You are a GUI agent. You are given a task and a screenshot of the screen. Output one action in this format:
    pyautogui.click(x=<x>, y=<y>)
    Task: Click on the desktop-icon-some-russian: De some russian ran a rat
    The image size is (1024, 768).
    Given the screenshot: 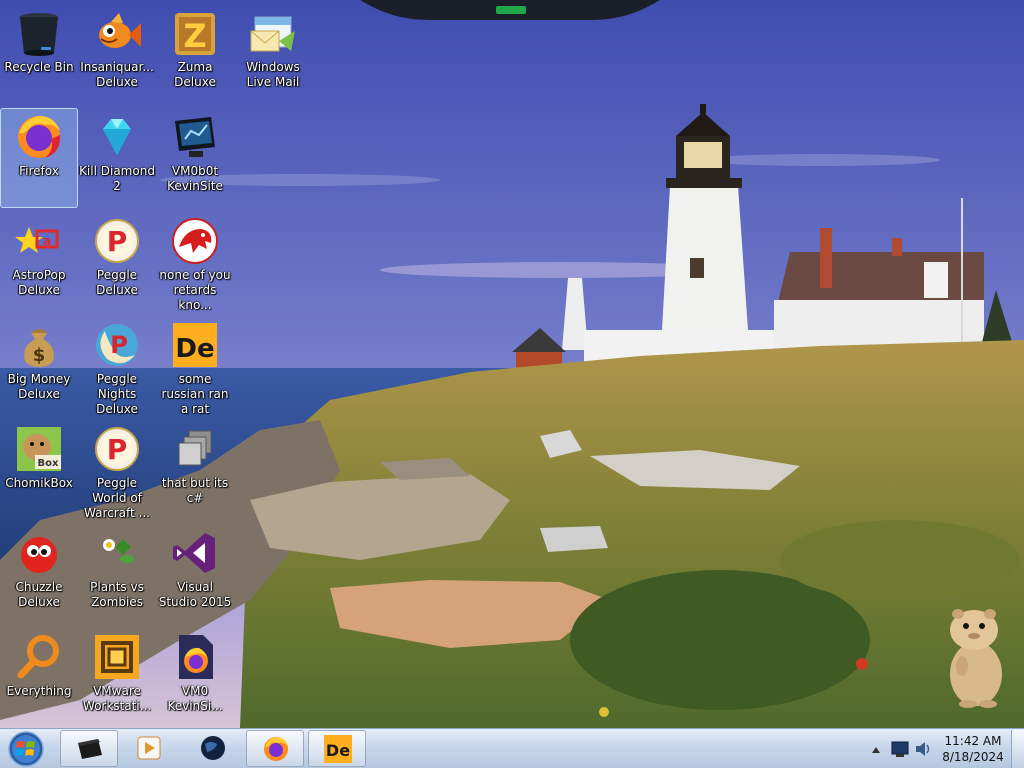 What is the action you would take?
    pyautogui.click(x=195, y=366)
    